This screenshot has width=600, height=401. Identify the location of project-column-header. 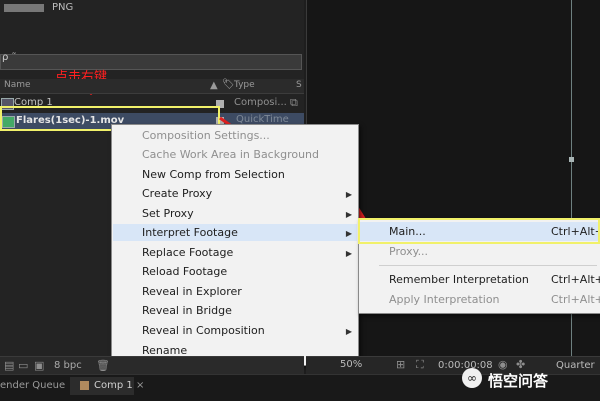
(152, 86).